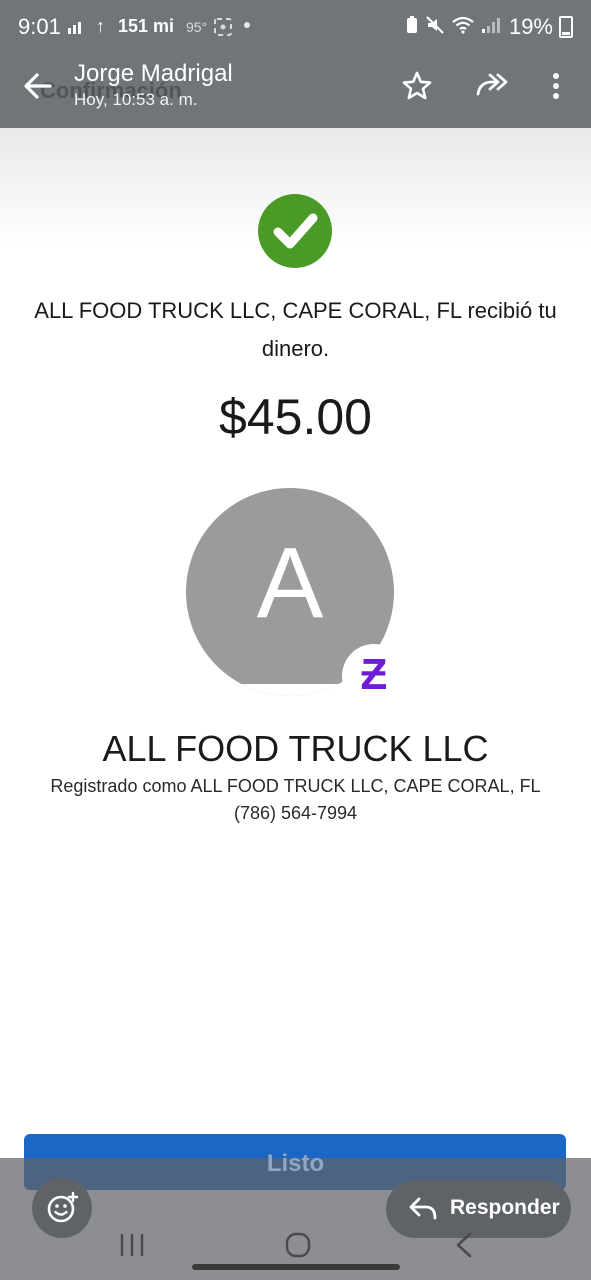 The width and height of the screenshot is (591, 1280). I want to click on star-icon, so click(417, 86).